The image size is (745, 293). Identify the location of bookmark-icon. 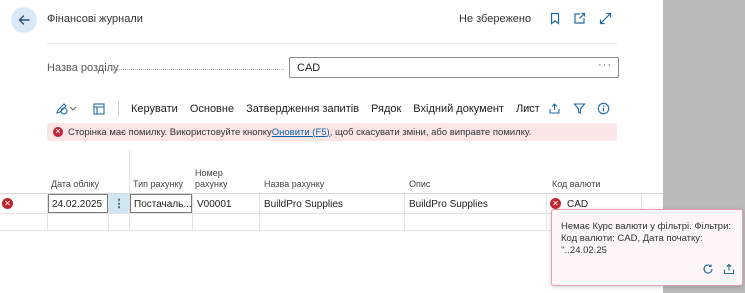
(555, 18).